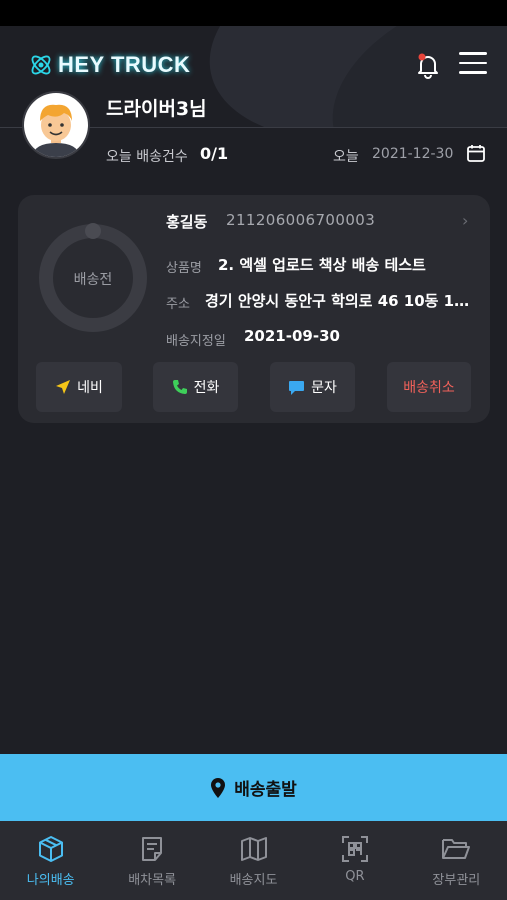 The height and width of the screenshot is (900, 507). What do you see at coordinates (456, 849) in the screenshot?
I see `folder-icon` at bounding box center [456, 849].